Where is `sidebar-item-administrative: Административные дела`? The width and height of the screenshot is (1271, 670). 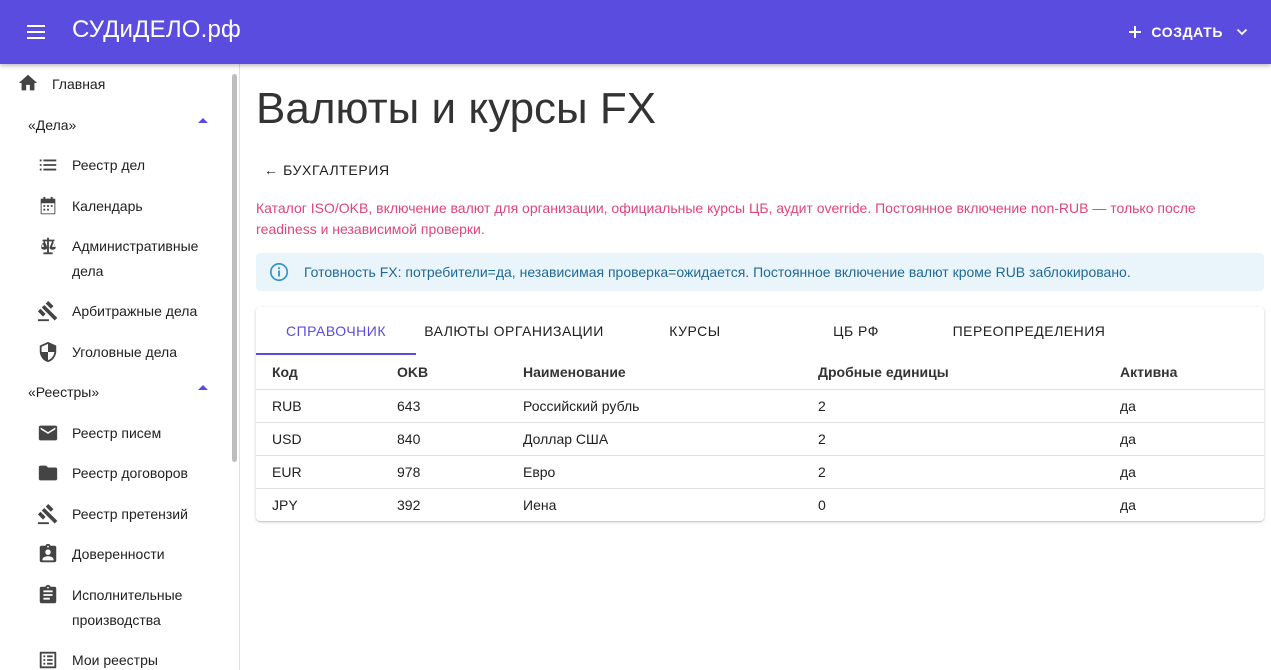
sidebar-item-administrative: Административные дела is located at coordinates (114, 259).